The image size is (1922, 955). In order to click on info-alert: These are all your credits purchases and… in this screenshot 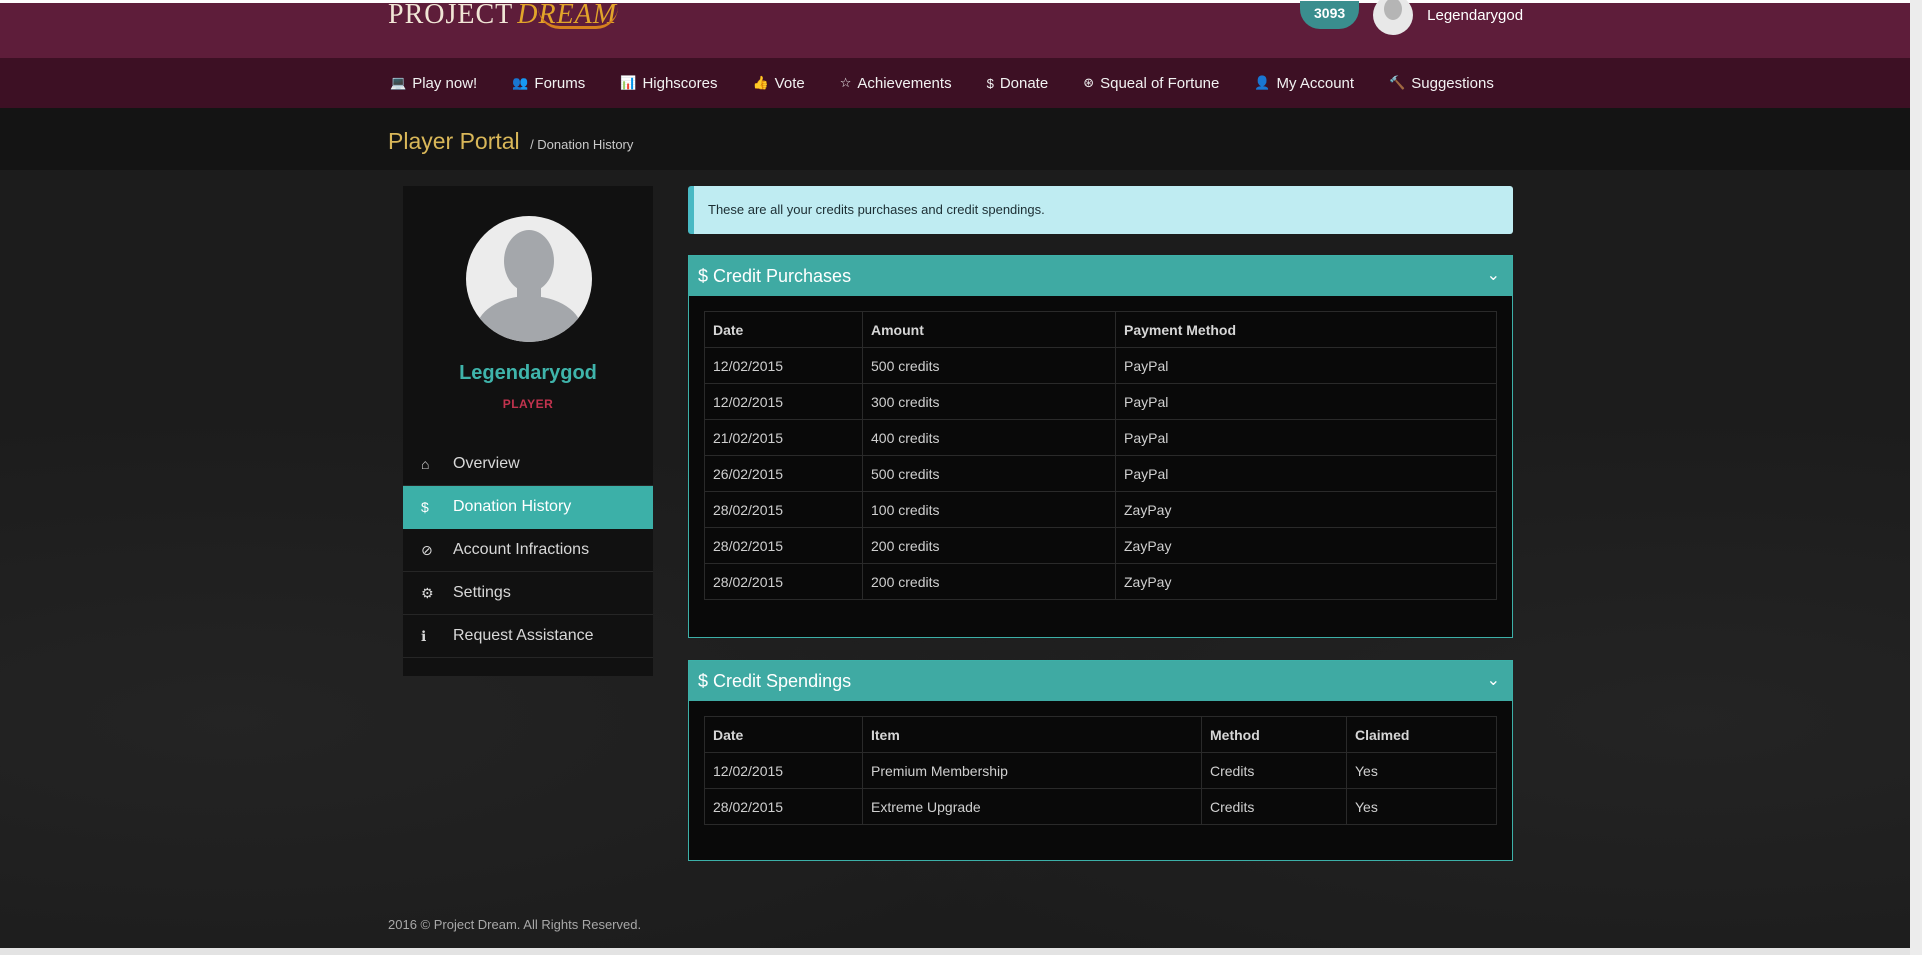, I will do `click(1100, 210)`.